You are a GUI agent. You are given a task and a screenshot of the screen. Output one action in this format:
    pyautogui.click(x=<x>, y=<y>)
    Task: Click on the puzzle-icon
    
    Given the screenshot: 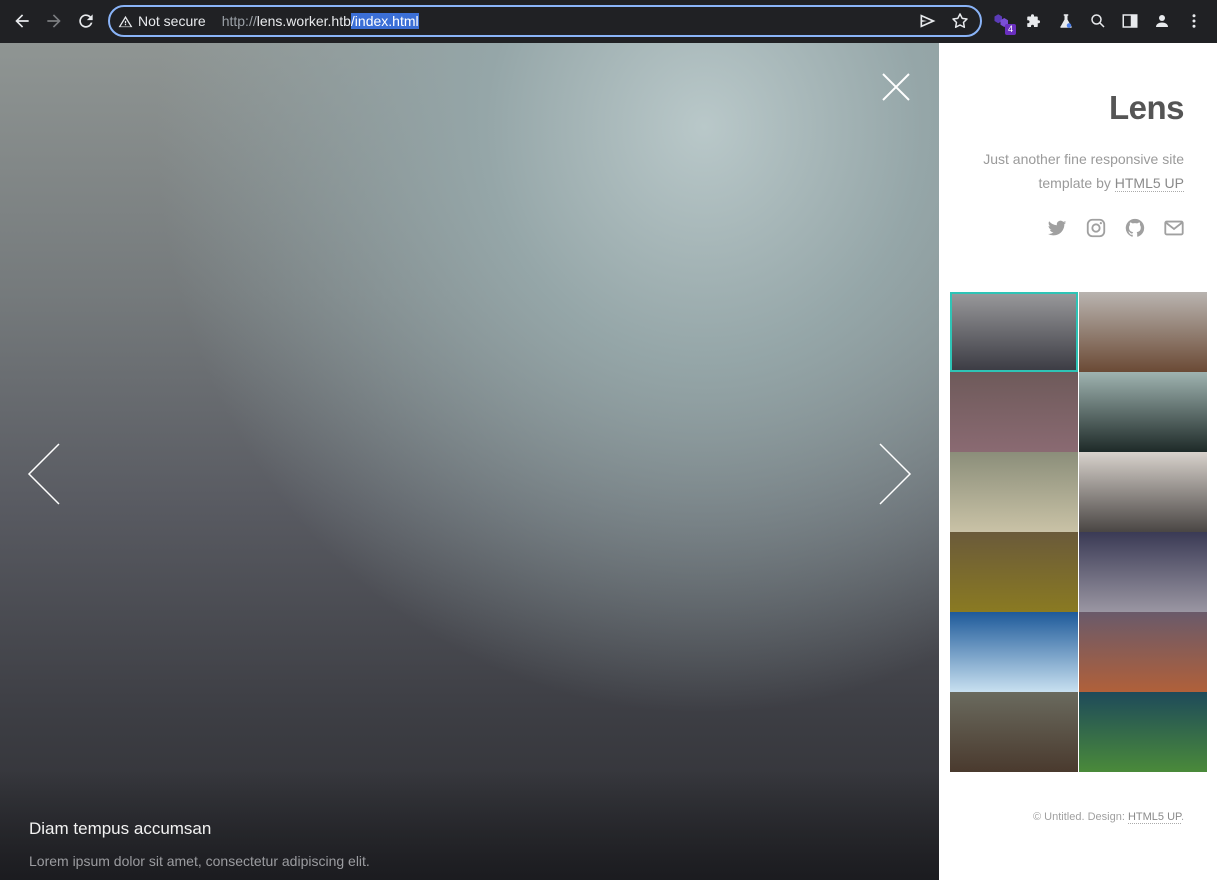 What is the action you would take?
    pyautogui.click(x=1033, y=20)
    